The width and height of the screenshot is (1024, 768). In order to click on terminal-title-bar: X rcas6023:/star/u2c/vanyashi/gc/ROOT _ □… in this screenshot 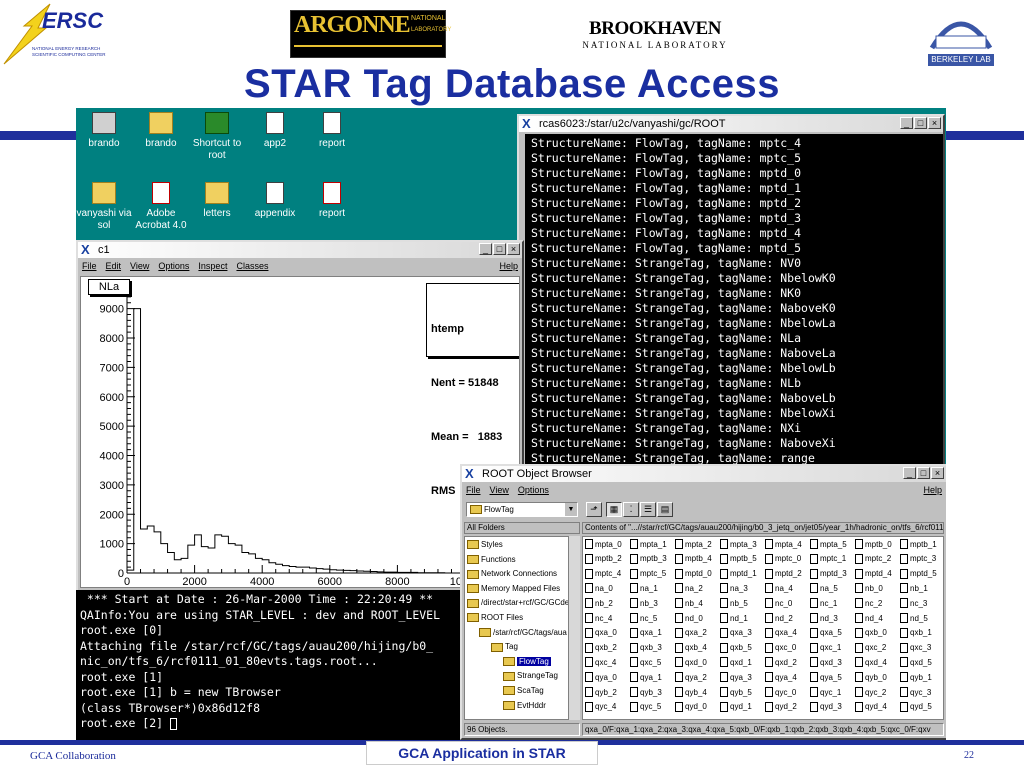, I will do `click(731, 124)`.